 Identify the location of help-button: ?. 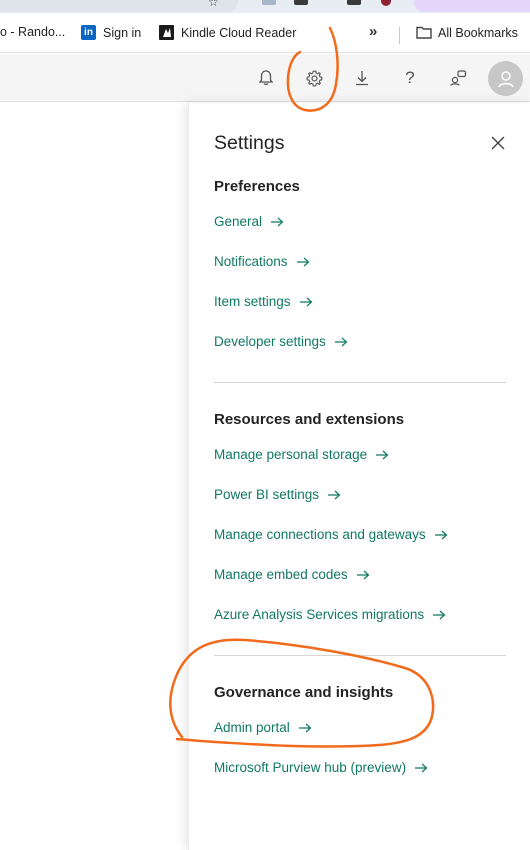
(410, 78).